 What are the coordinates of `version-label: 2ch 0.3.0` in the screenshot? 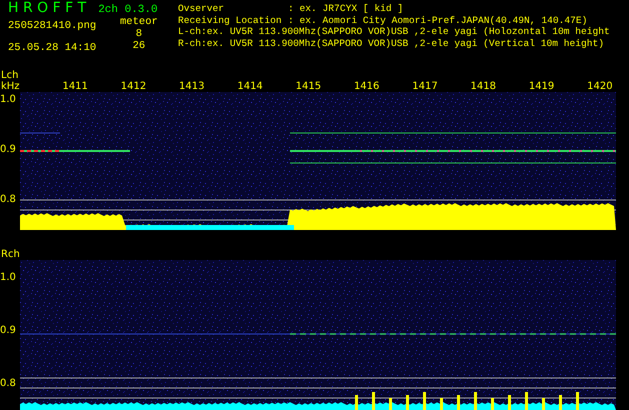 It's located at (128, 10).